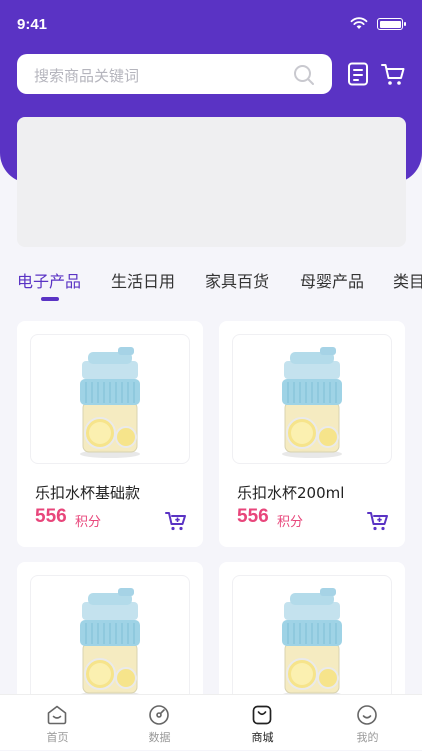  What do you see at coordinates (237, 280) in the screenshot?
I see `tab-furniture: 家具百货` at bounding box center [237, 280].